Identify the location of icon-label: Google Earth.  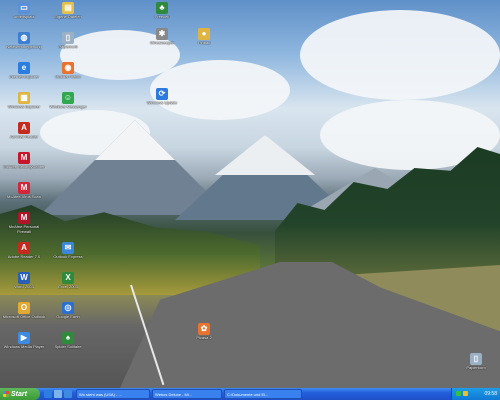
(68, 317).